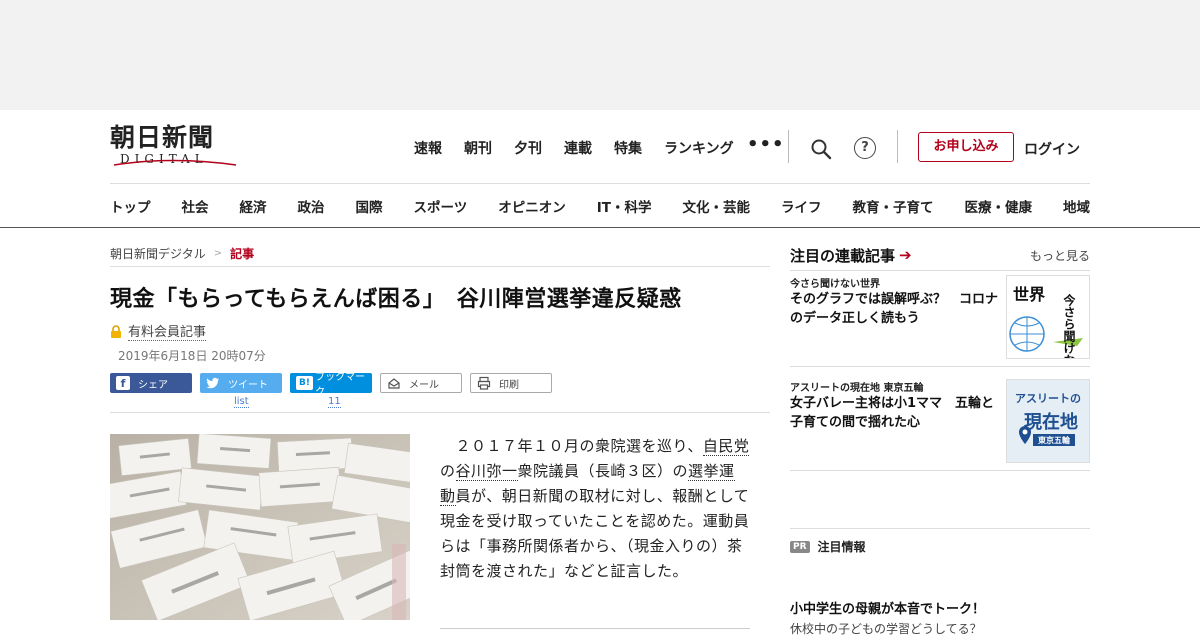  I want to click on category-health: 医療・健康, so click(998, 206).